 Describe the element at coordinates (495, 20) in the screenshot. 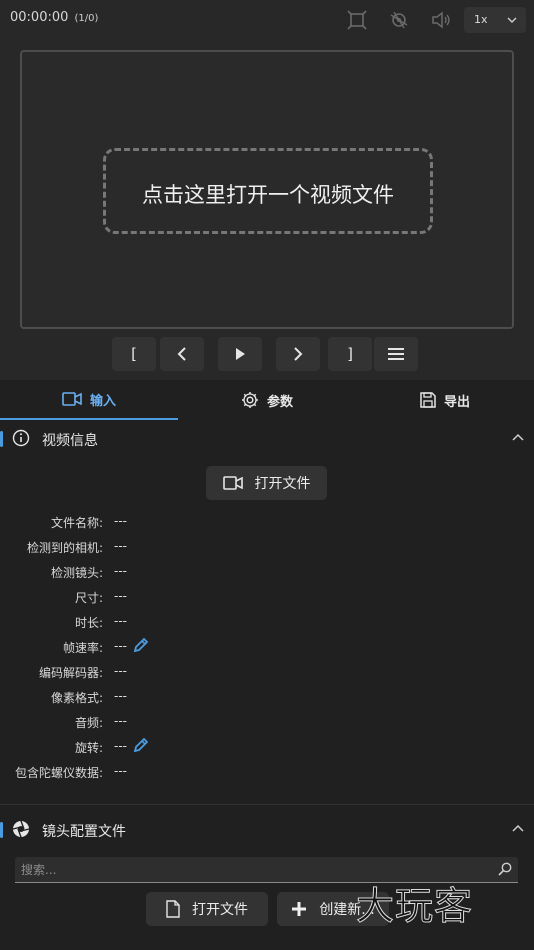

I see `playback-speed-select: 1x` at that location.